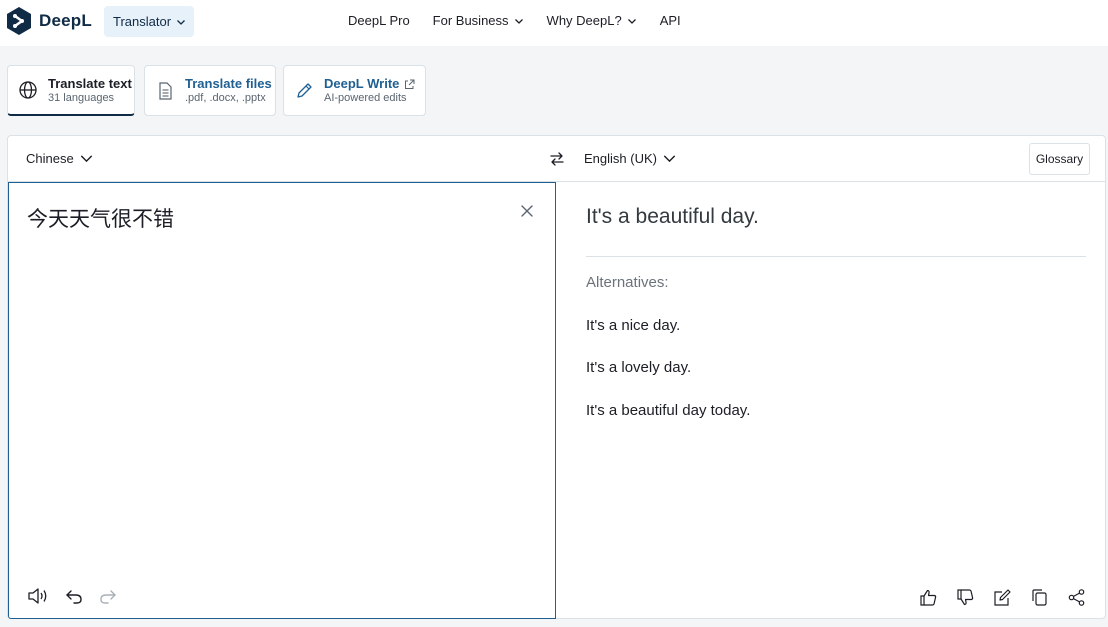  I want to click on target-language-select: English (UK), so click(630, 158).